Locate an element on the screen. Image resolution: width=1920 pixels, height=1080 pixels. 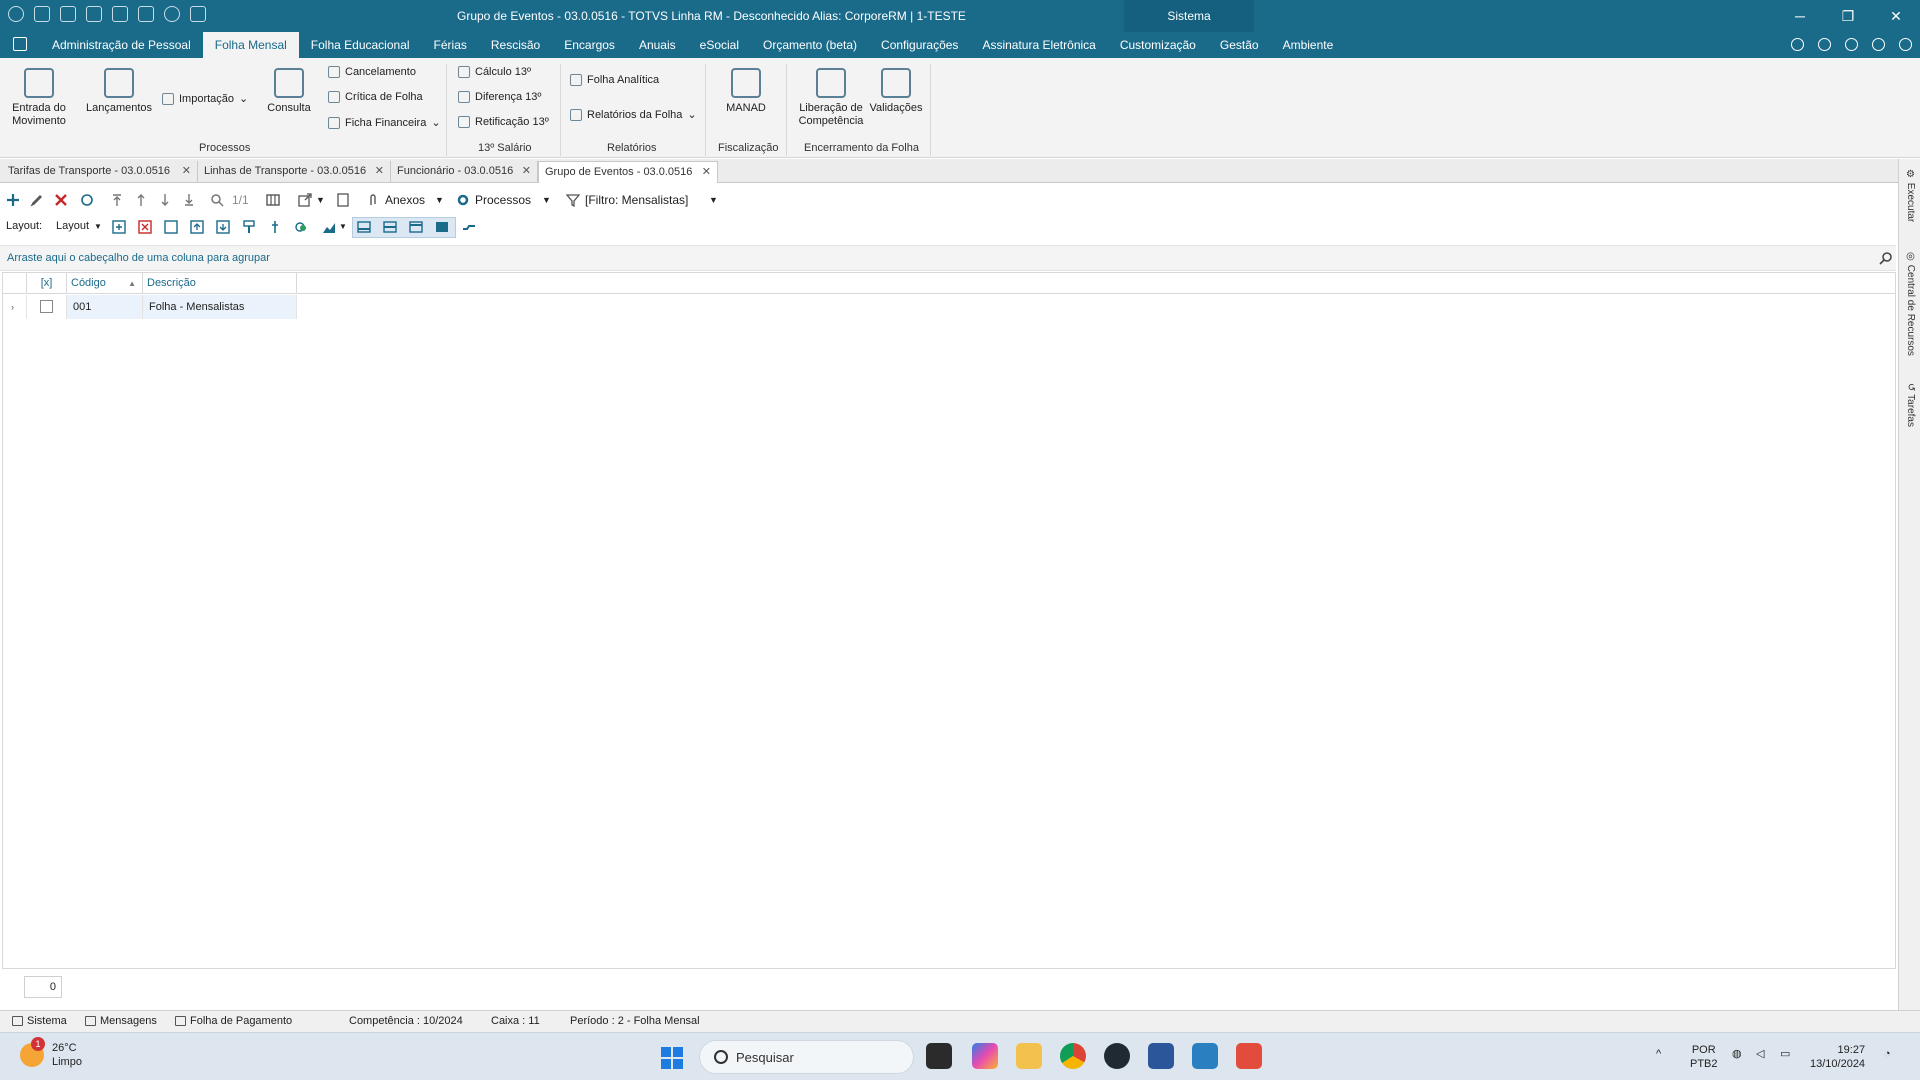
tab-rescisao: Rescisão is located at coordinates (515, 45).